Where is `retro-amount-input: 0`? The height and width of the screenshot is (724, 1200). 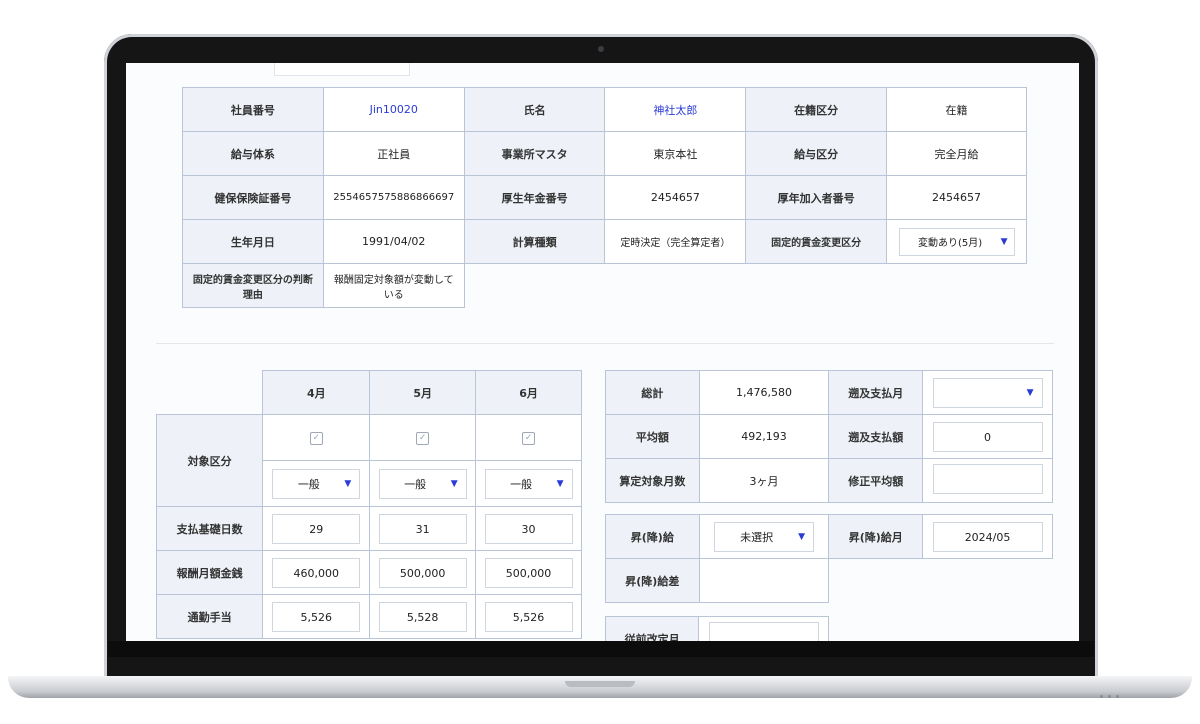 retro-amount-input: 0 is located at coordinates (987, 436).